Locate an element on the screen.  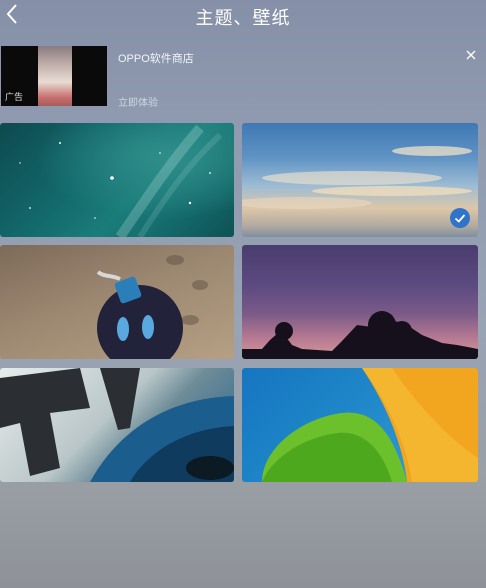
page-title: 主题、壁纸 is located at coordinates (243, 18).